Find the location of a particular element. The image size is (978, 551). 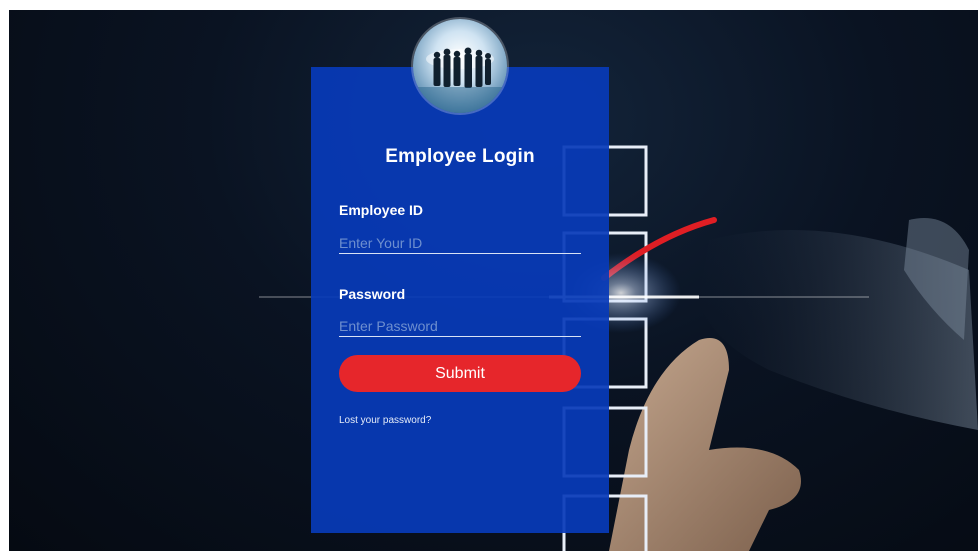

lost-password-link: Lost your password? is located at coordinates (385, 420).